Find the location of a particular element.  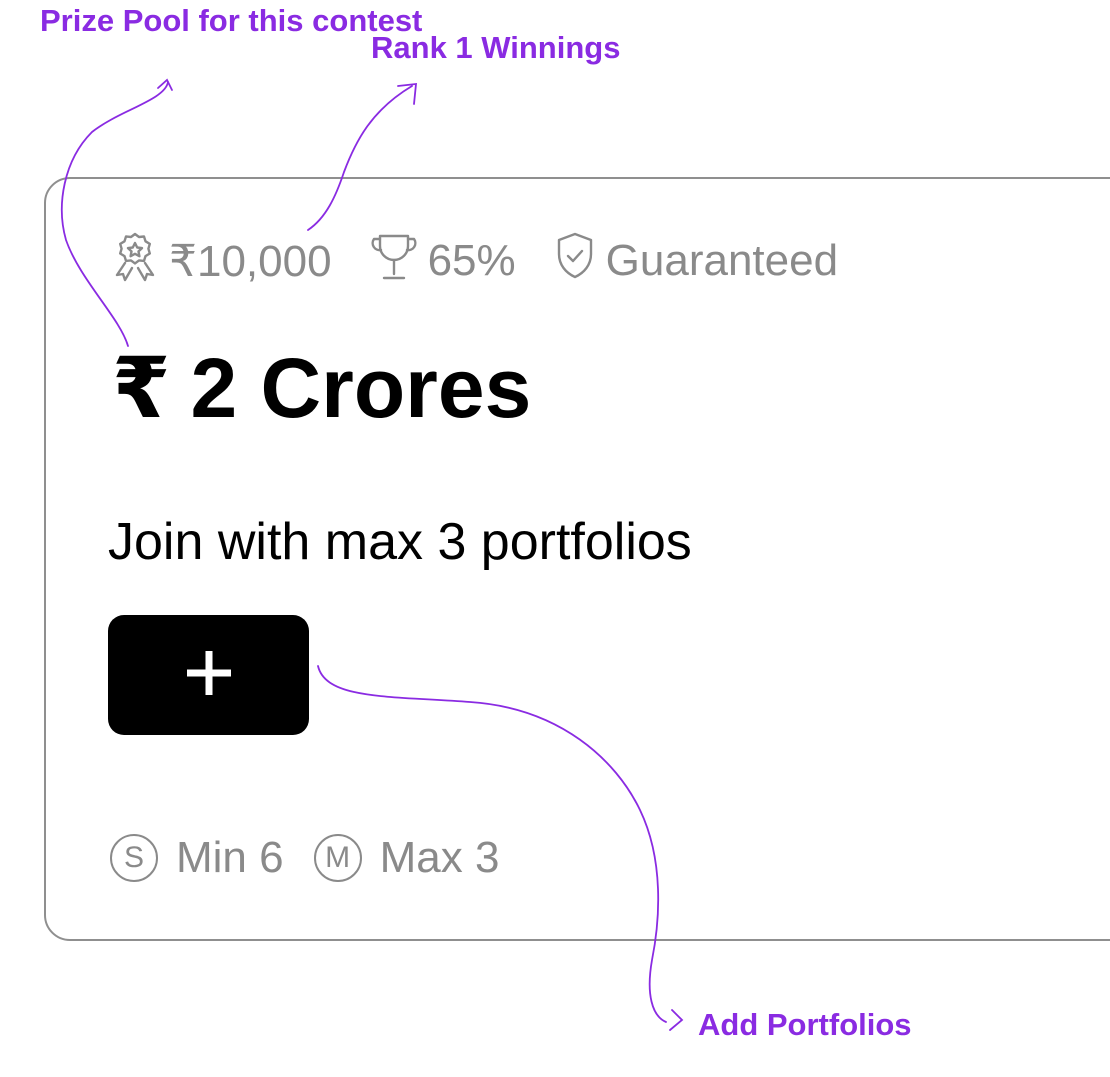

rank1-arrow is located at coordinates (360, 158).